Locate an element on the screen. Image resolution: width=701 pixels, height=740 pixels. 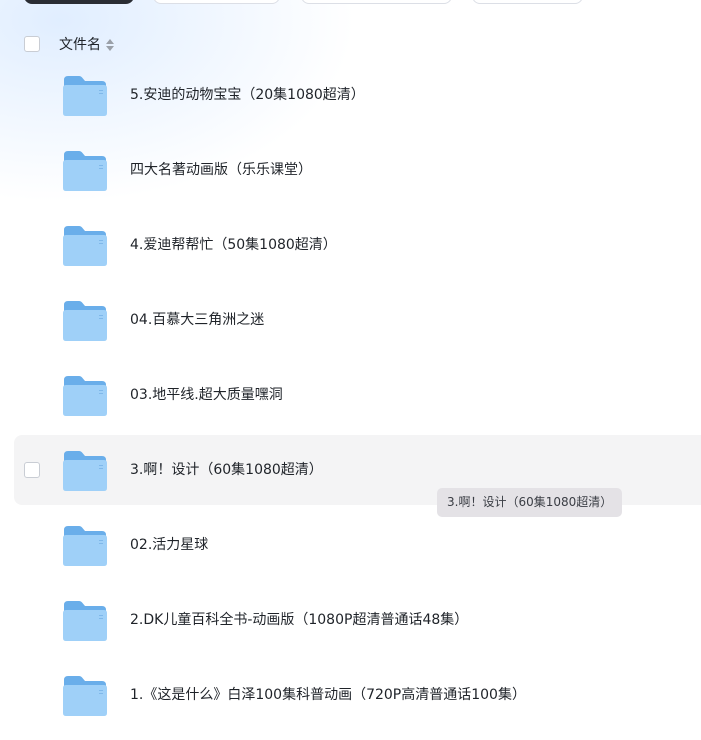
file-name: 04.百慕大三角洲之迷 is located at coordinates (197, 320).